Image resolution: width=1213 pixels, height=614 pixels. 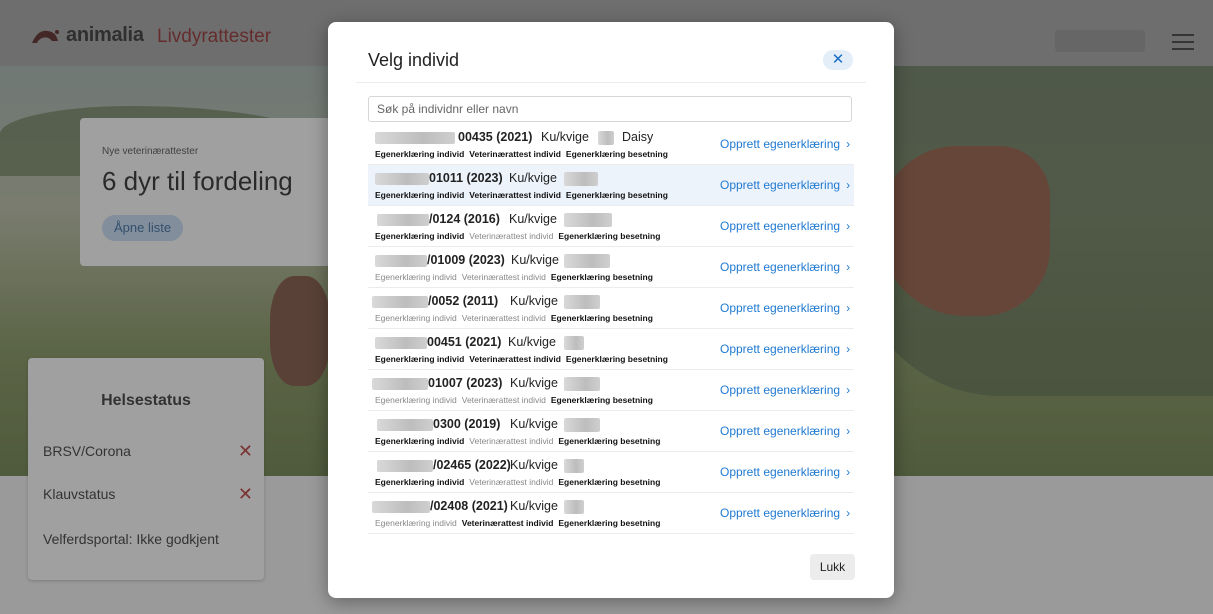 What do you see at coordinates (464, 219) in the screenshot?
I see `individual-number: /0124 (2016)` at bounding box center [464, 219].